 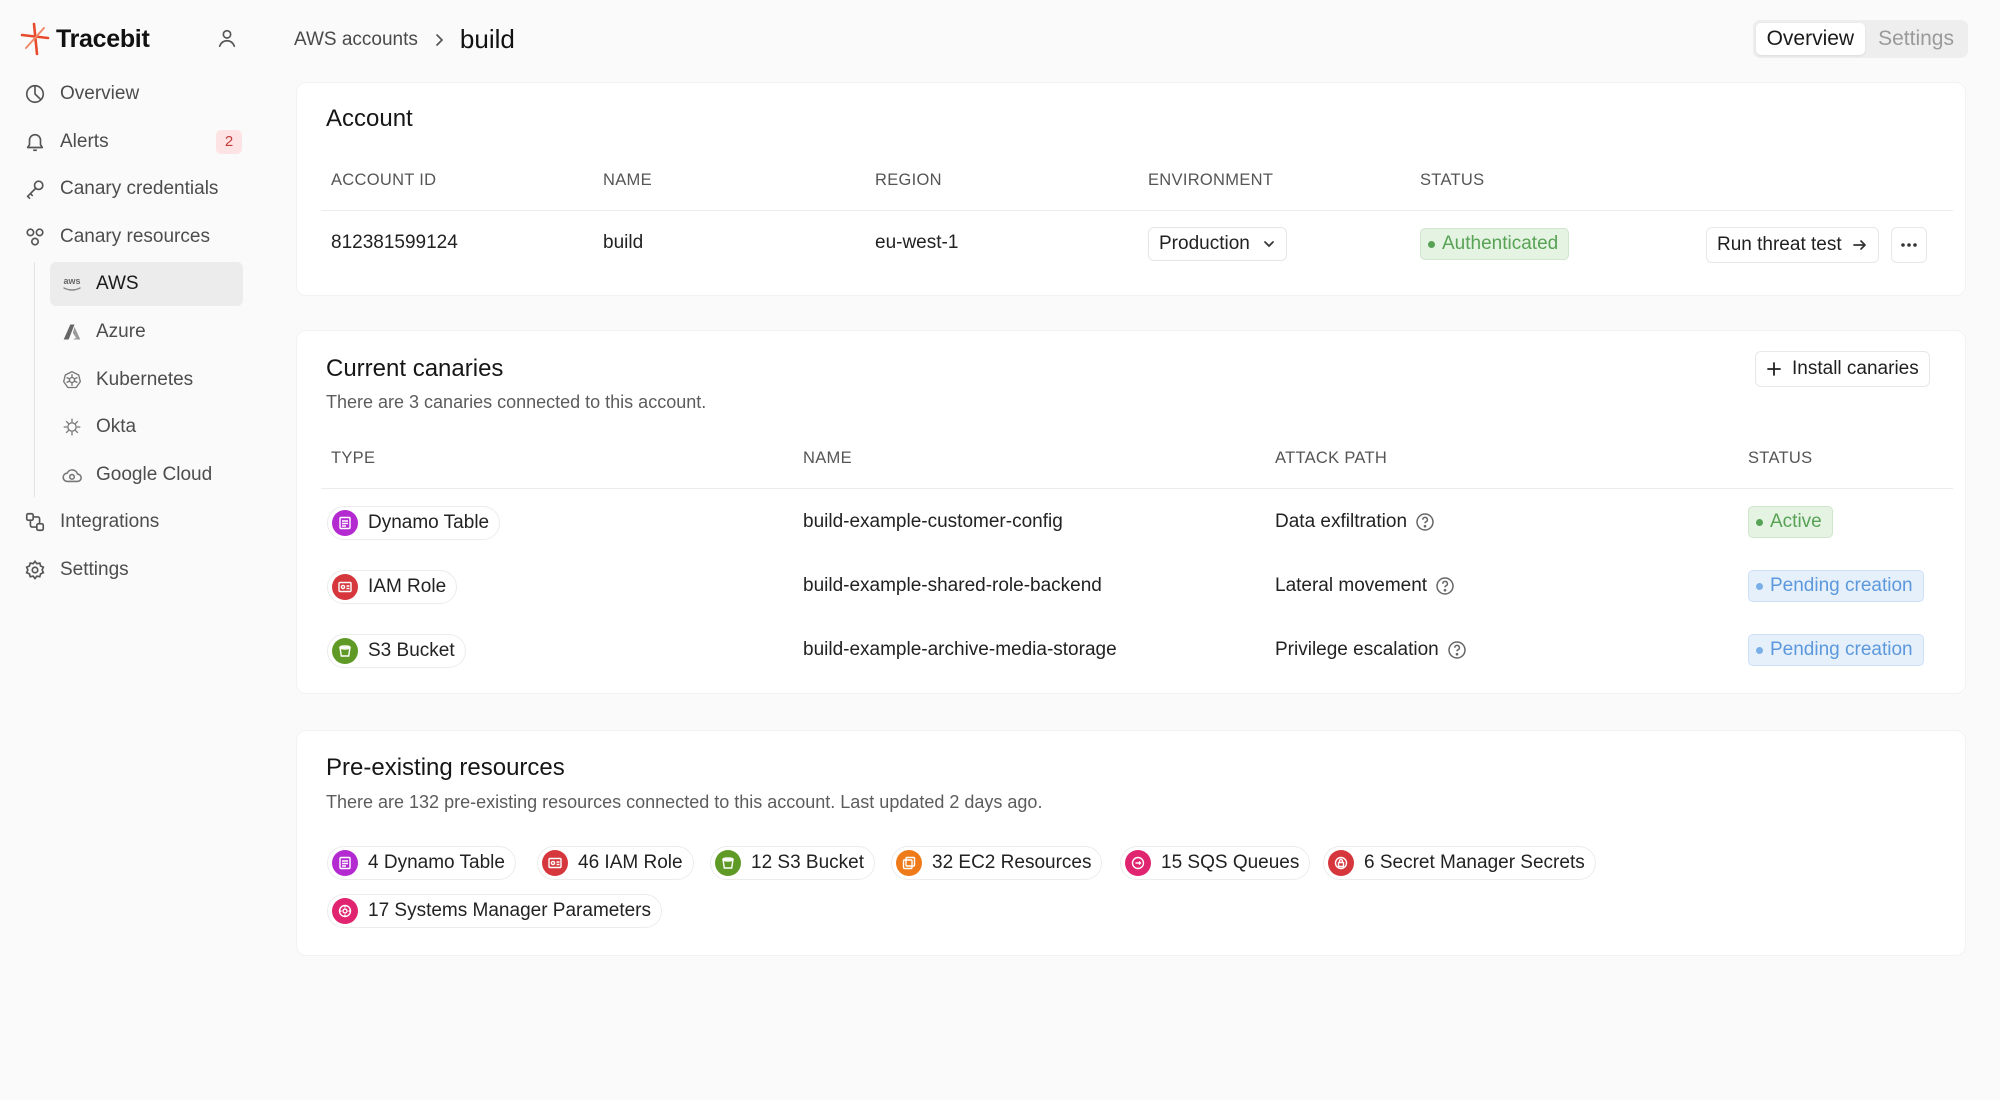 I want to click on sidebar-item-alerts: Alerts 2, so click(x=130, y=142).